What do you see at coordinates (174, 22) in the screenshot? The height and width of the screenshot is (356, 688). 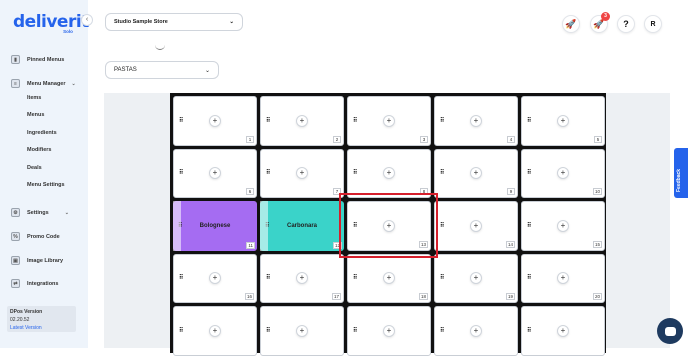 I see `store-select: Studio Sample Store ⌄` at bounding box center [174, 22].